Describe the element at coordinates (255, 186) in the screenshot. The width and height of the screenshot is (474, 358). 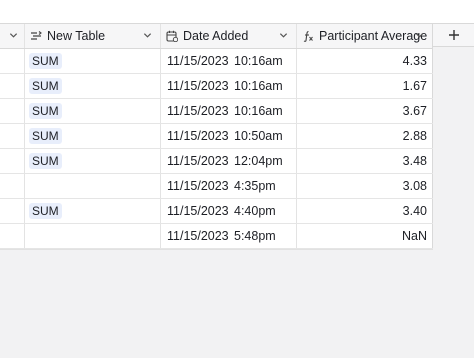
I see `time-value: 4:35pm` at that location.